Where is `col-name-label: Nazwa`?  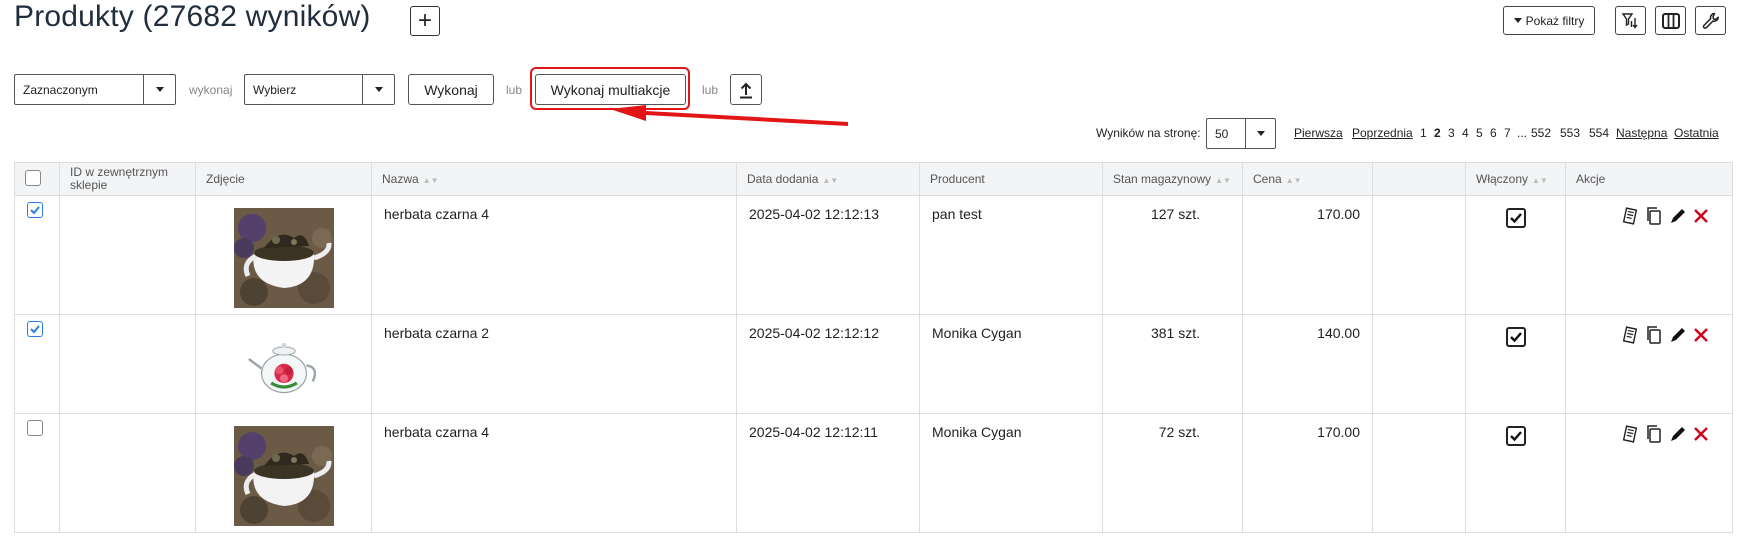 col-name-label: Nazwa is located at coordinates (400, 179).